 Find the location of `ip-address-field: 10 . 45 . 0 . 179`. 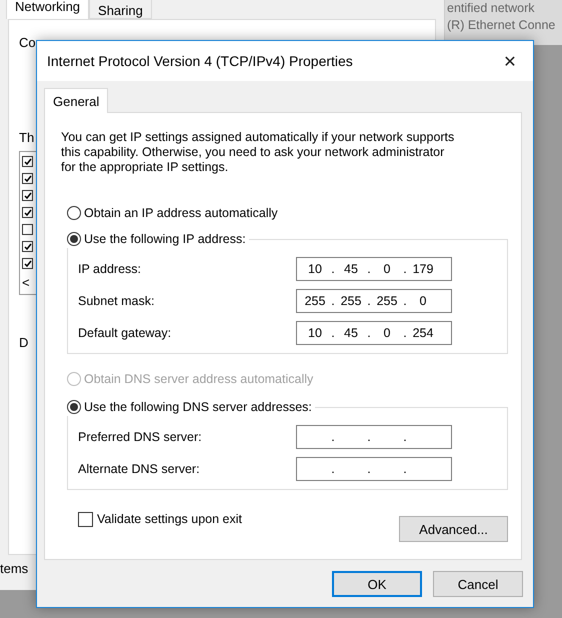

ip-address-field: 10 . 45 . 0 . 179 is located at coordinates (374, 269).